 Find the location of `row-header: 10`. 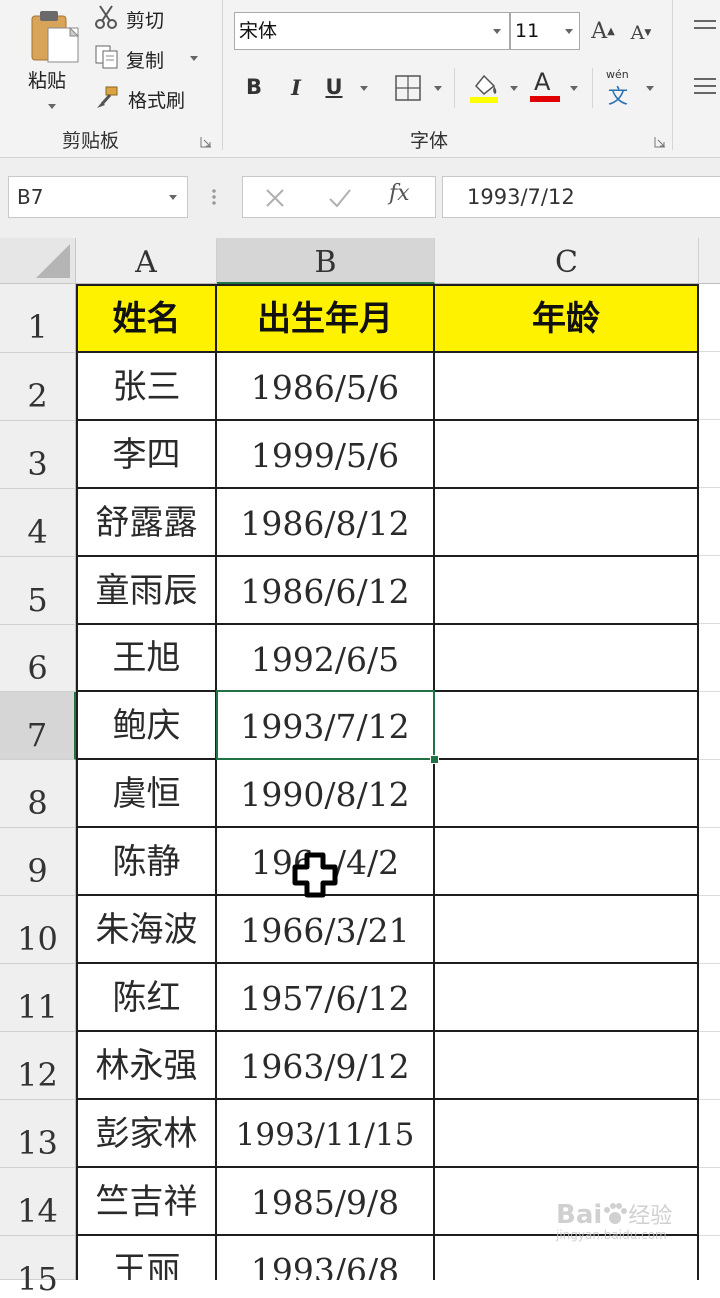

row-header: 10 is located at coordinates (38, 930).